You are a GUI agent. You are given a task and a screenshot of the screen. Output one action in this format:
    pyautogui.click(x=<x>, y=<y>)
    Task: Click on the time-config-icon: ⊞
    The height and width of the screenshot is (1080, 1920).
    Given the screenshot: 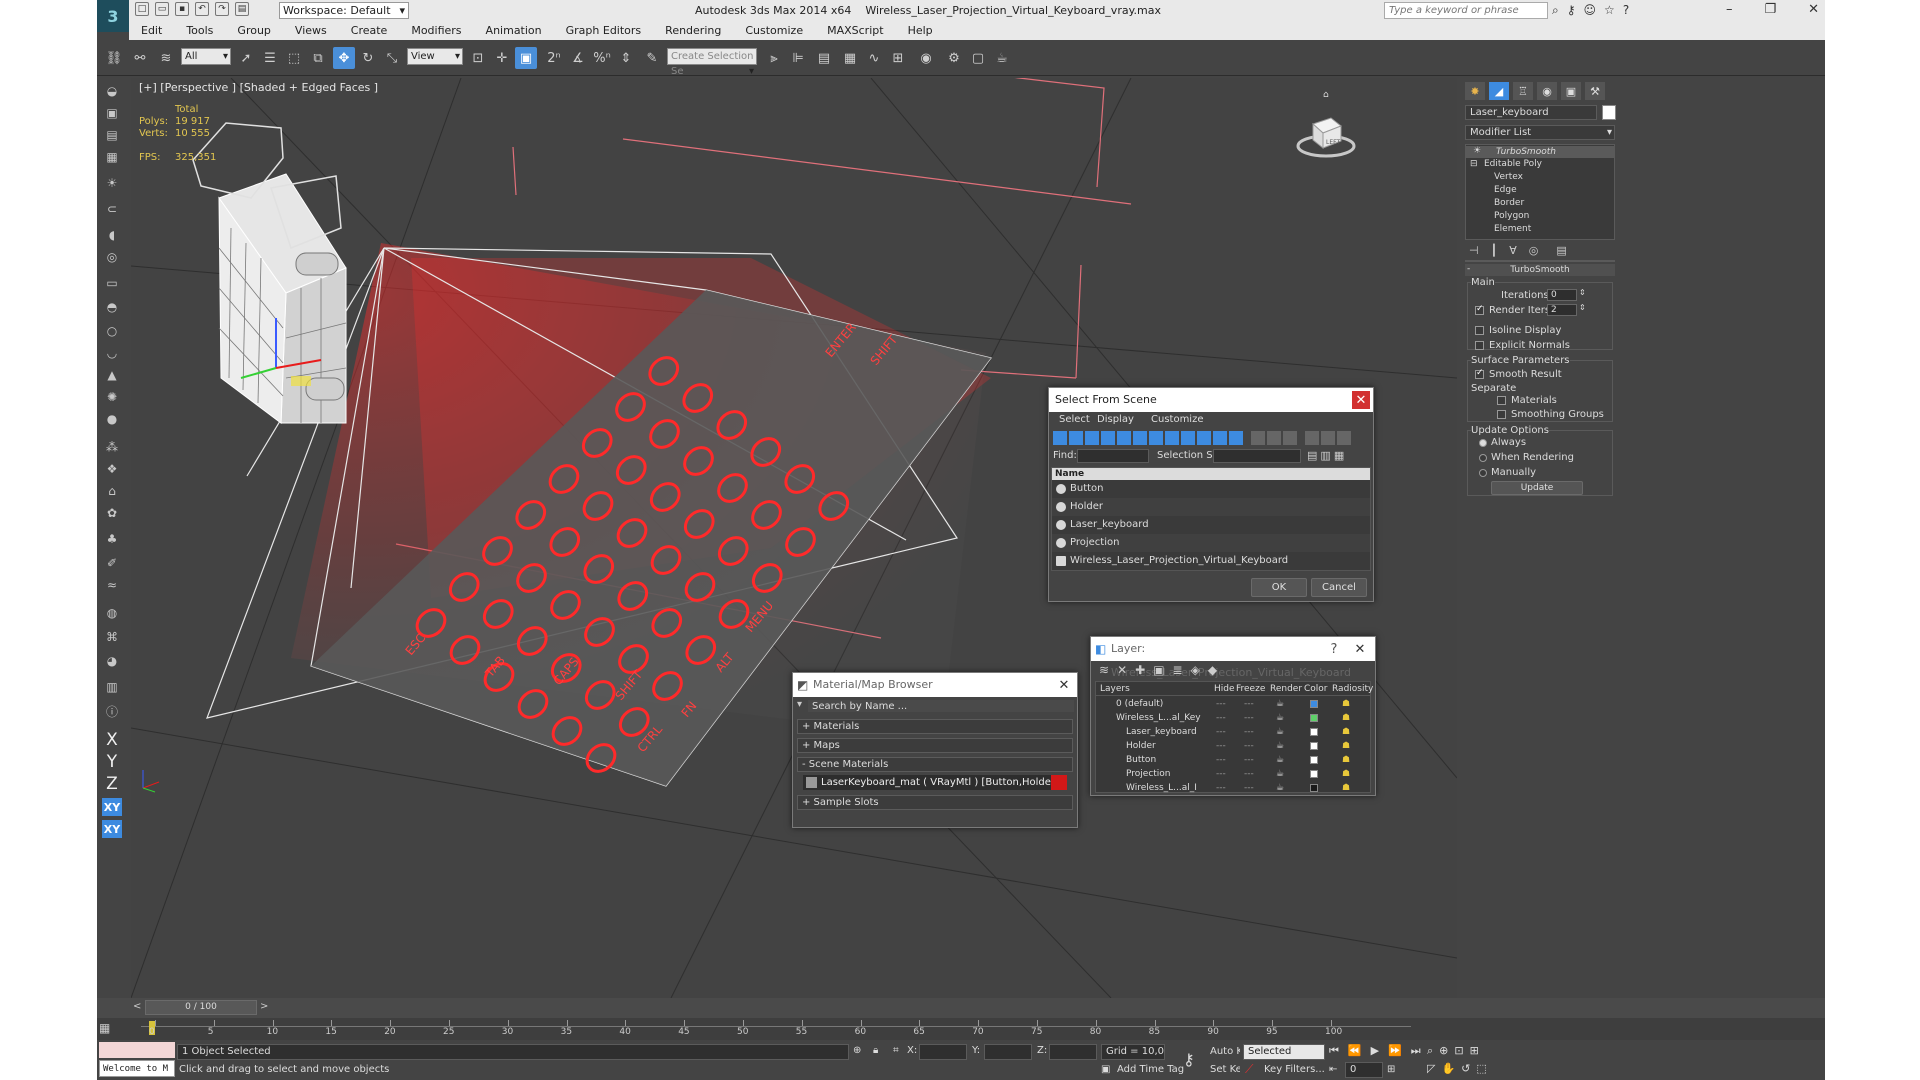 What is the action you would take?
    pyautogui.click(x=1391, y=1069)
    